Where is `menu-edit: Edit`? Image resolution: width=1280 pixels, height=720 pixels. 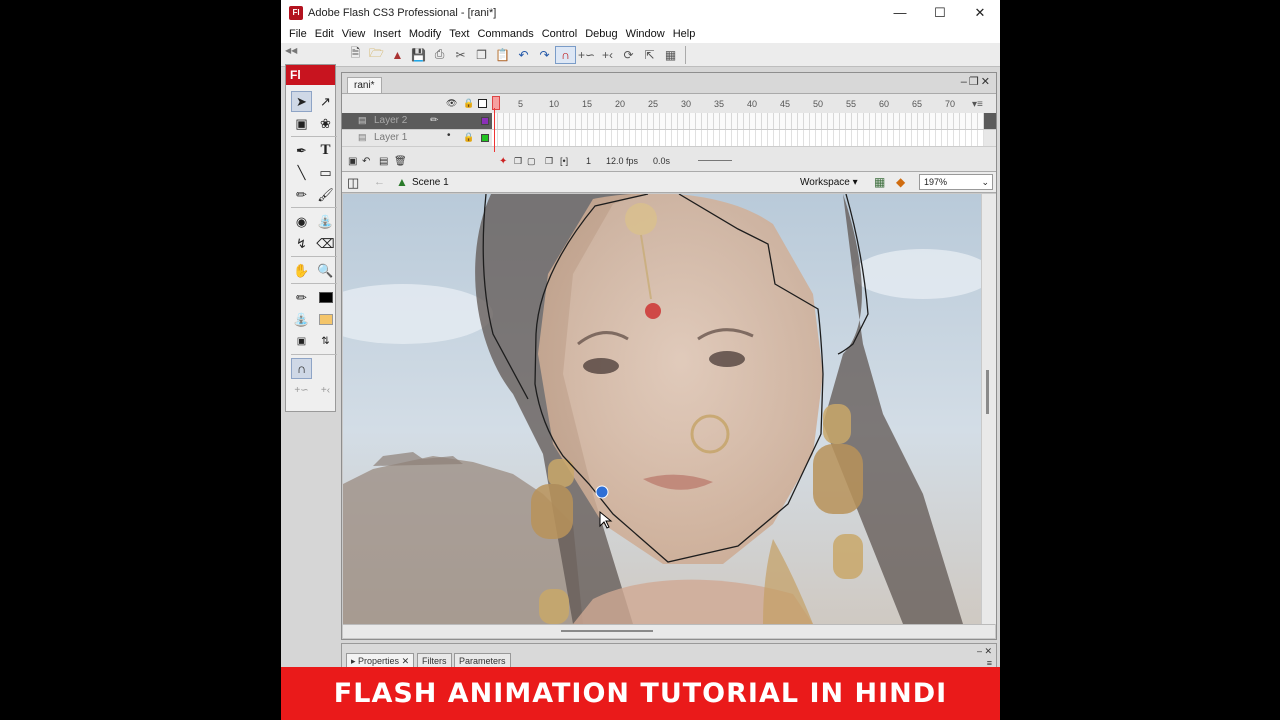 menu-edit: Edit is located at coordinates (324, 34).